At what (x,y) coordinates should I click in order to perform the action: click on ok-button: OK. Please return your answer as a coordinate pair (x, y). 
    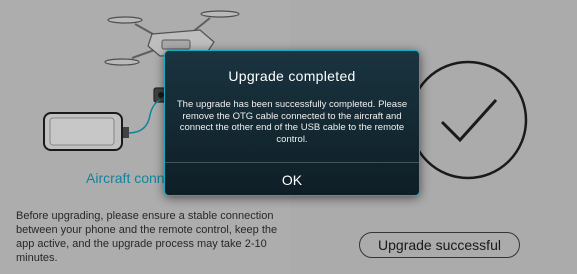
    Looking at the image, I should click on (292, 179).